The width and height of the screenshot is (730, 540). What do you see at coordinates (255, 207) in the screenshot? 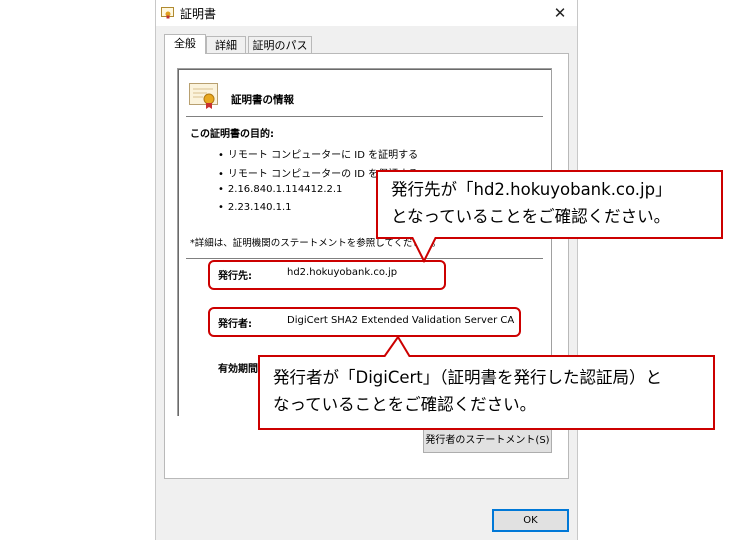
I see `purpose-item: 2.23.140.1.1` at bounding box center [255, 207].